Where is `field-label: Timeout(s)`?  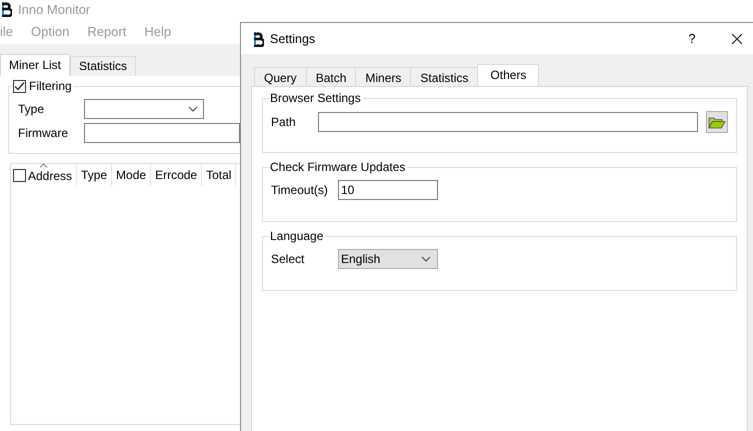 field-label: Timeout(s) is located at coordinates (300, 190).